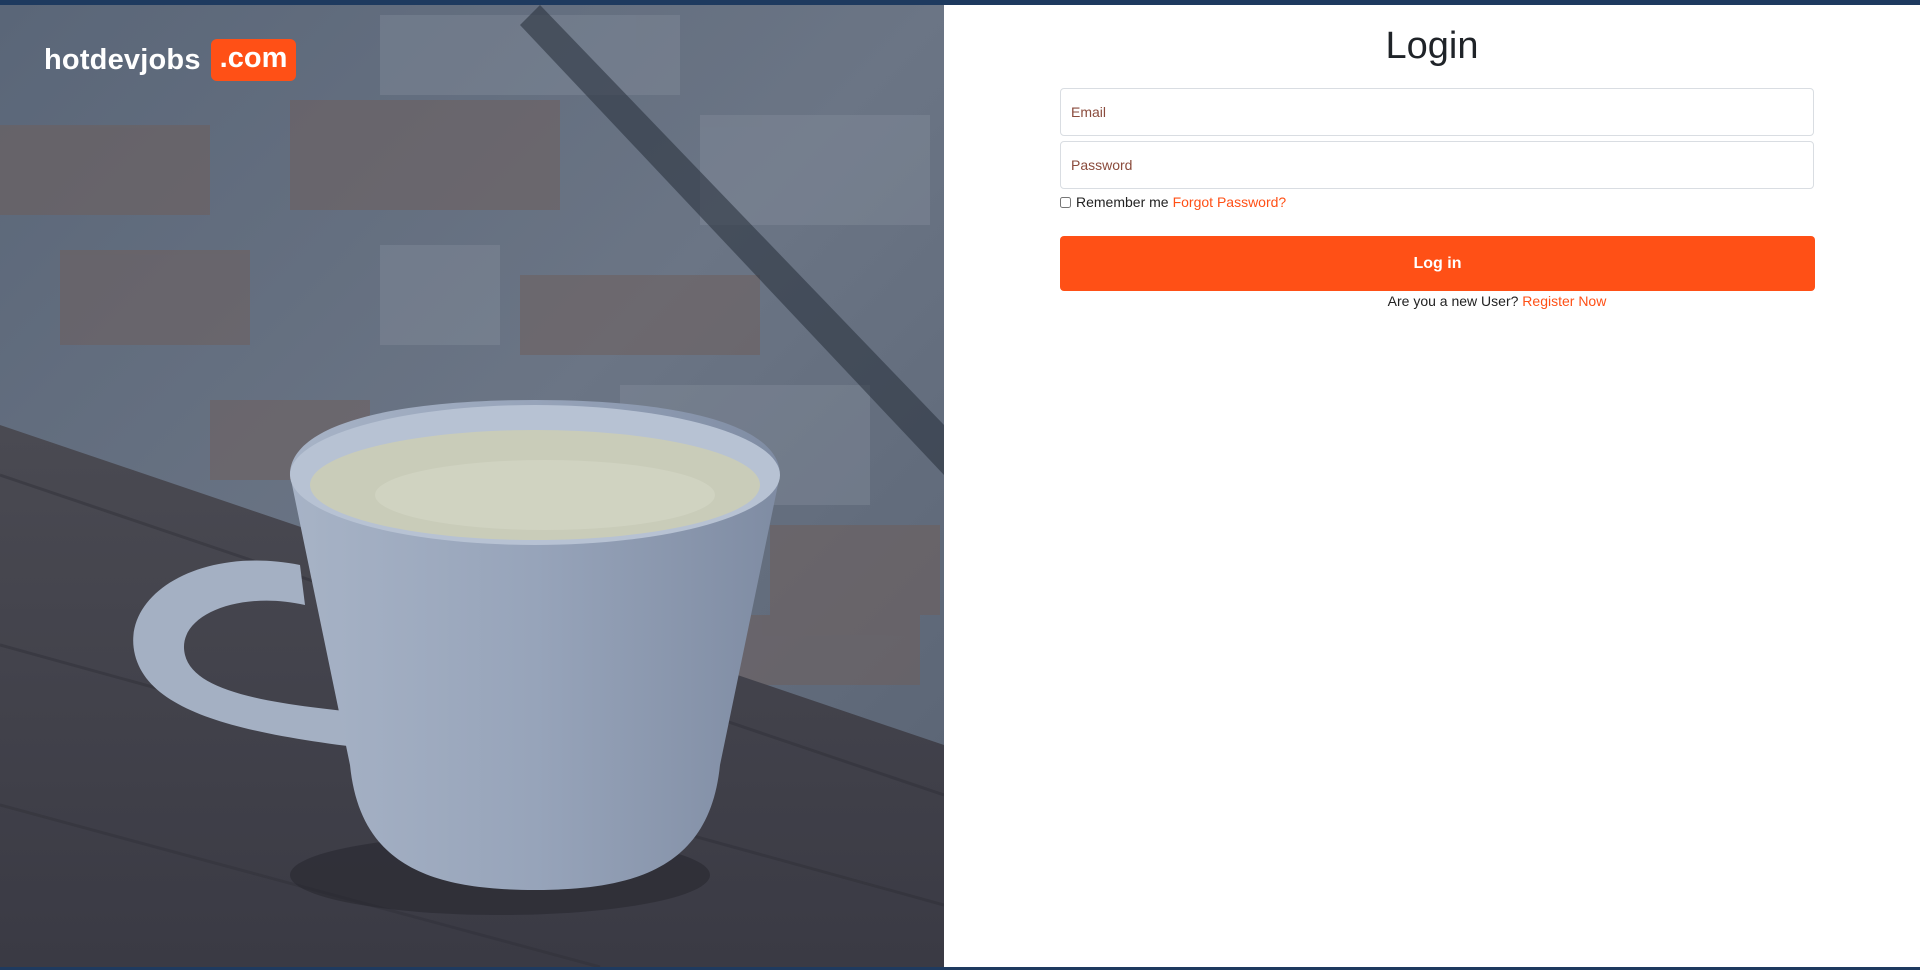  I want to click on brand-logo: hotdevjobs .com, so click(170, 60).